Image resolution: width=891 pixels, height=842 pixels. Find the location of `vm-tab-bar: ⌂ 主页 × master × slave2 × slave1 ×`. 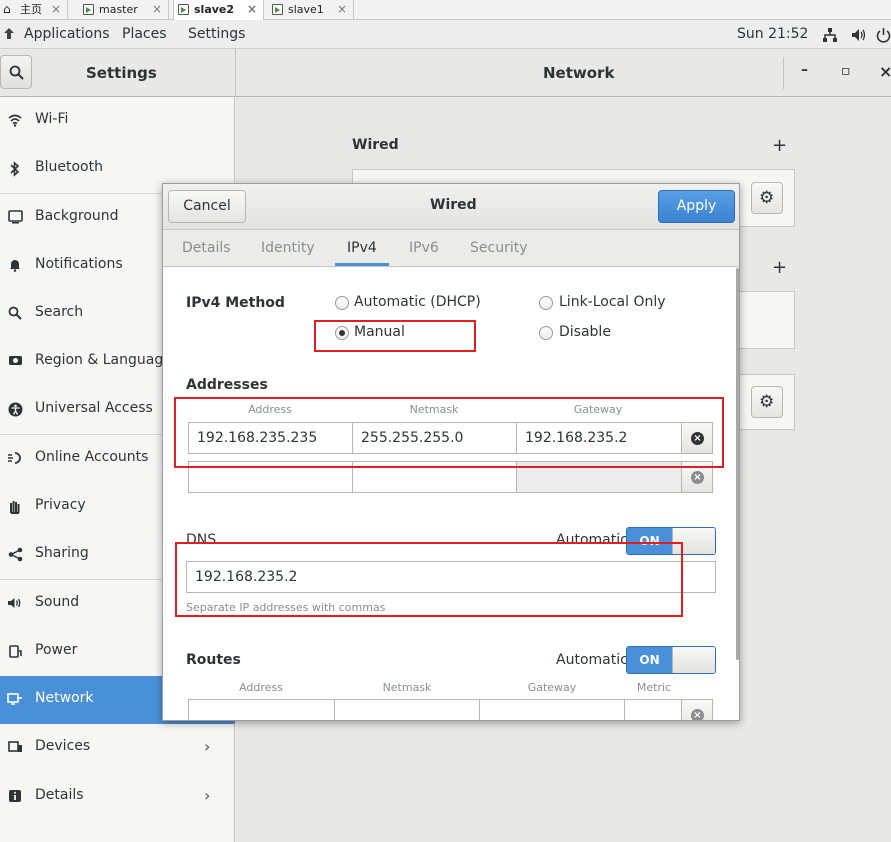

vm-tab-bar: ⌂ 主页 × master × slave2 × slave1 × is located at coordinates (445, 10).